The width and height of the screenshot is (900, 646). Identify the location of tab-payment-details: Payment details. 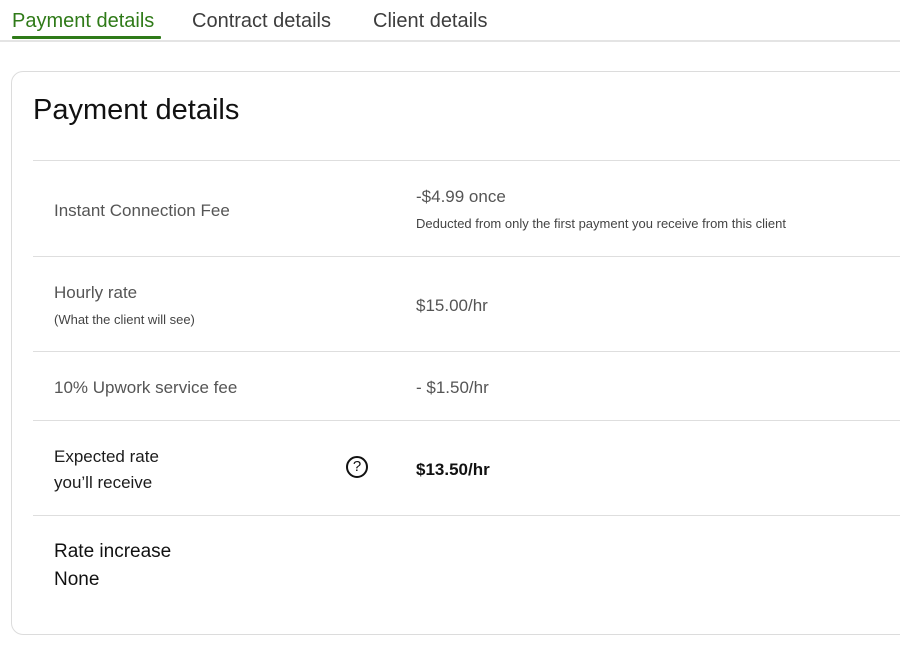
(83, 21).